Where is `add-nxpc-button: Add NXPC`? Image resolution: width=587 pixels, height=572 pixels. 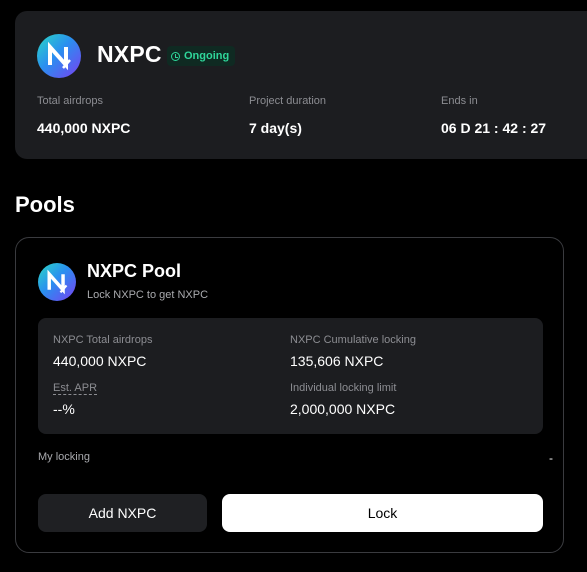 add-nxpc-button: Add NXPC is located at coordinates (122, 513).